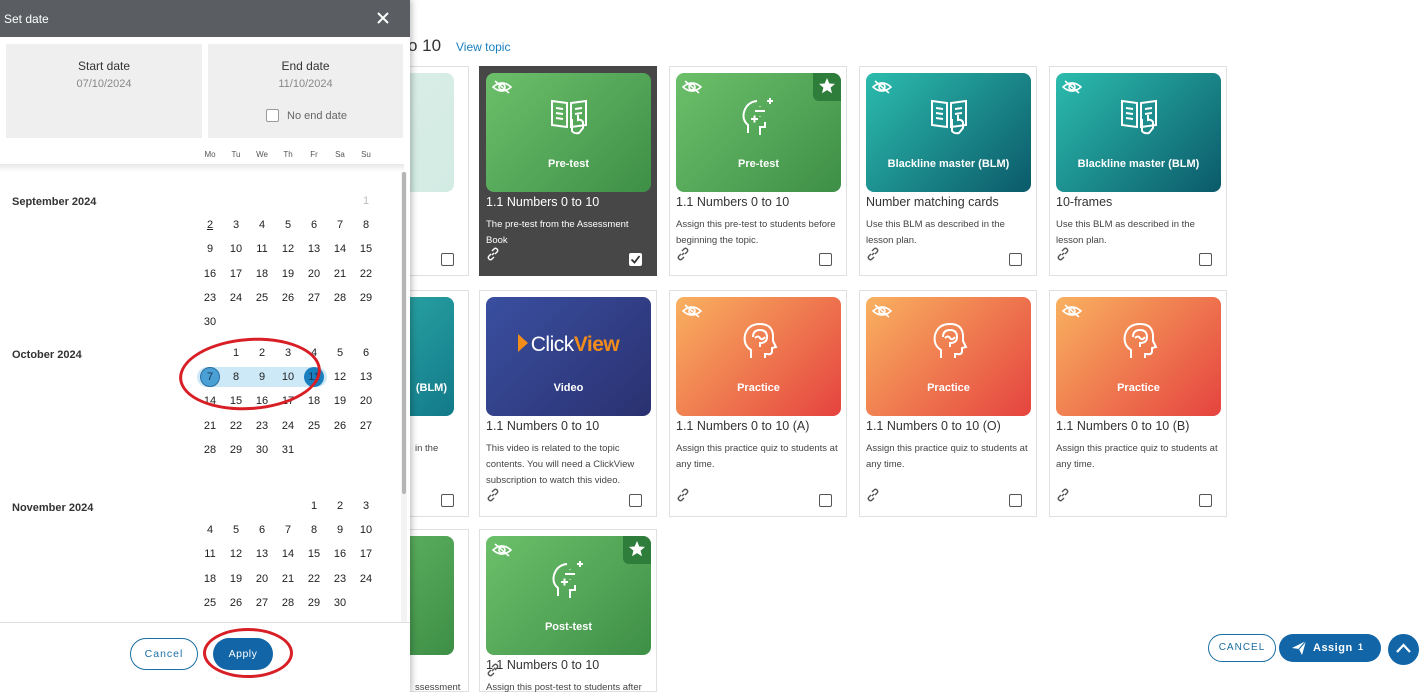  Describe the element at coordinates (314, 506) in the screenshot. I see `calendar-day: 1` at that location.